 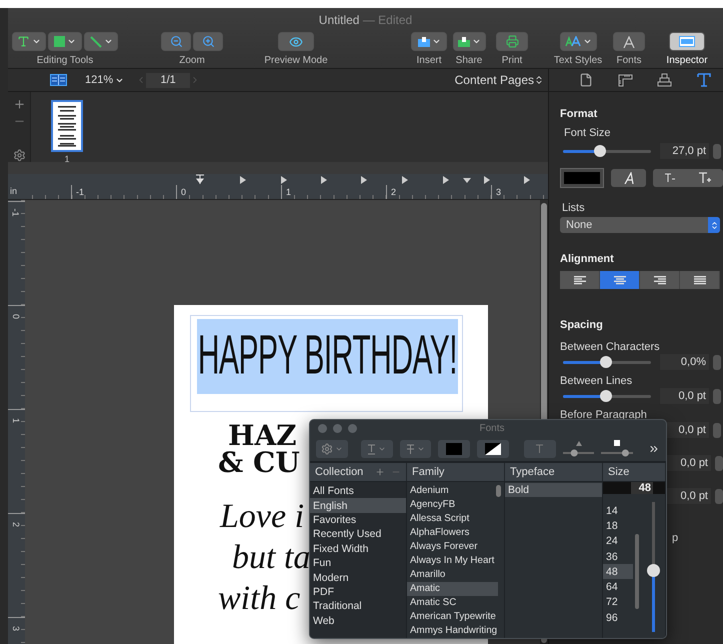 I want to click on column-header: Family, so click(x=428, y=472).